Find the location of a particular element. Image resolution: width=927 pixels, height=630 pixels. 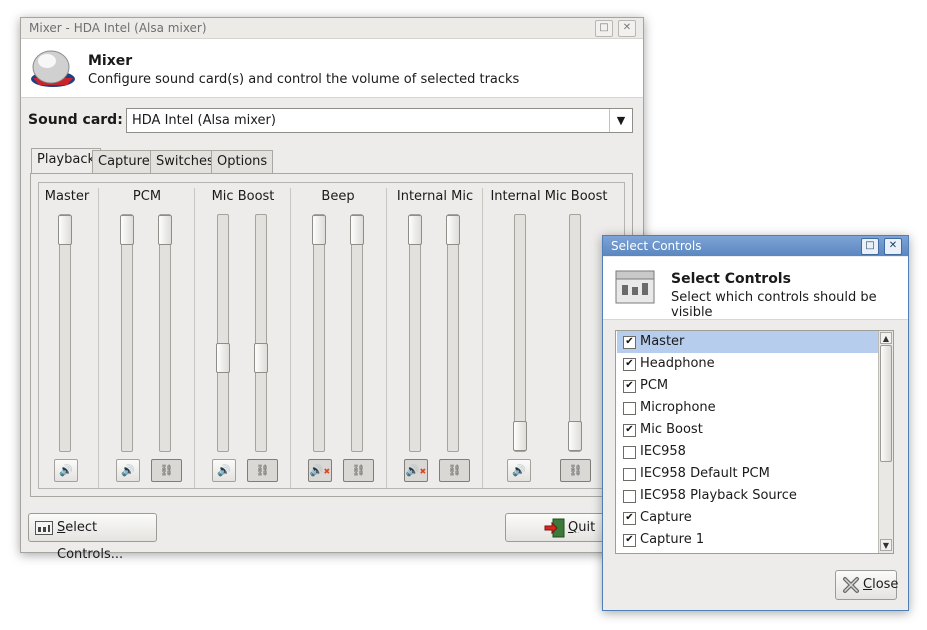

volume-slider-internal-mic-right is located at coordinates (453, 333).